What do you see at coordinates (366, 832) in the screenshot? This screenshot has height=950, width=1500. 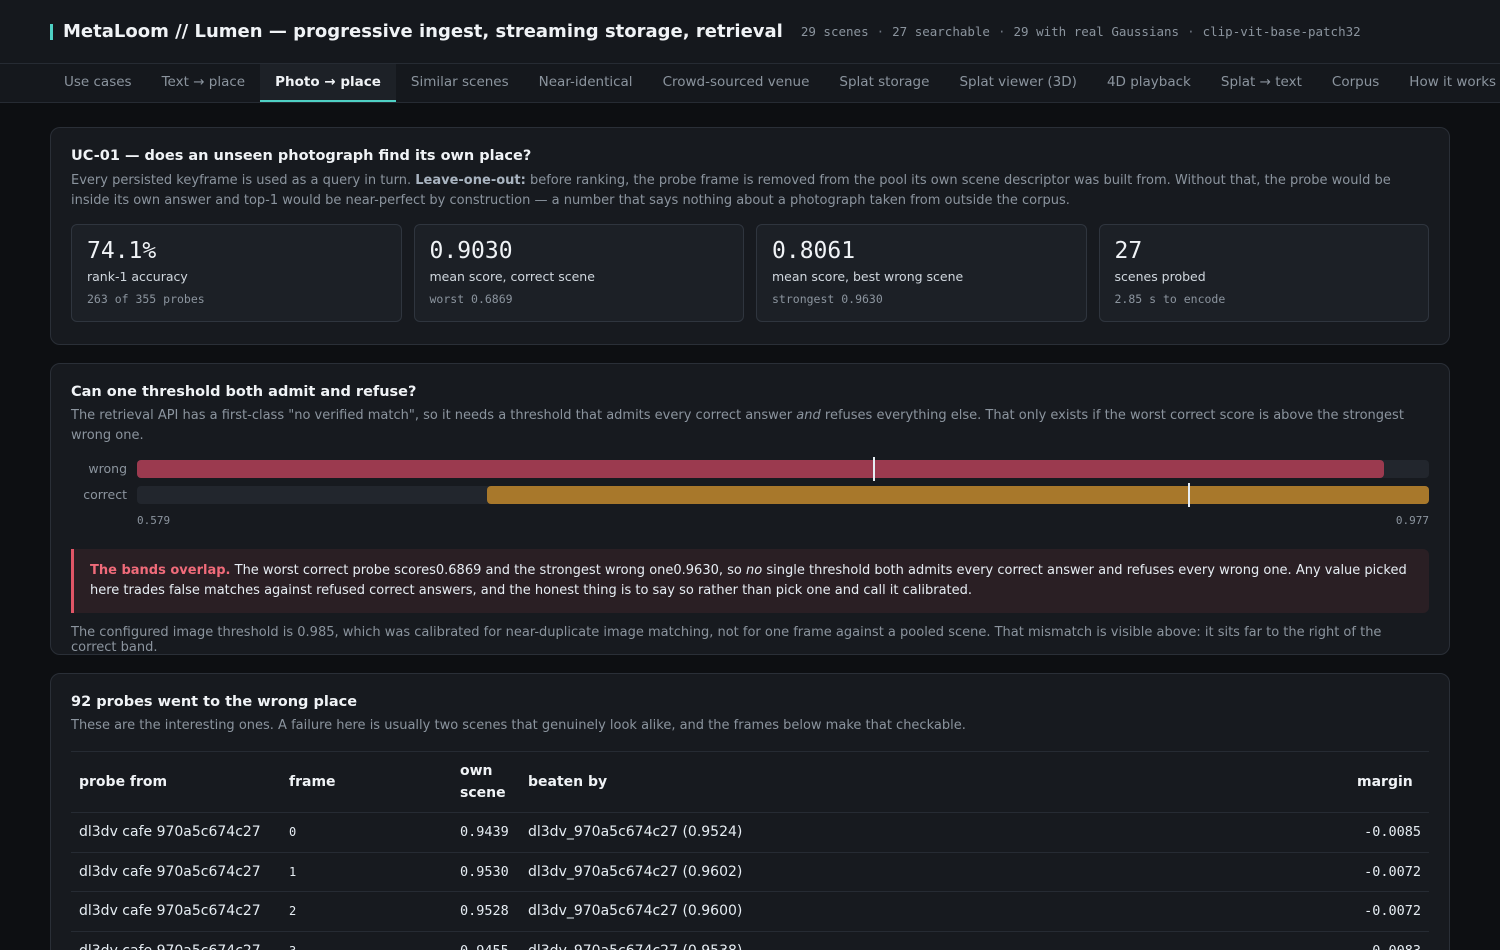 I see `cell-frame: 0` at bounding box center [366, 832].